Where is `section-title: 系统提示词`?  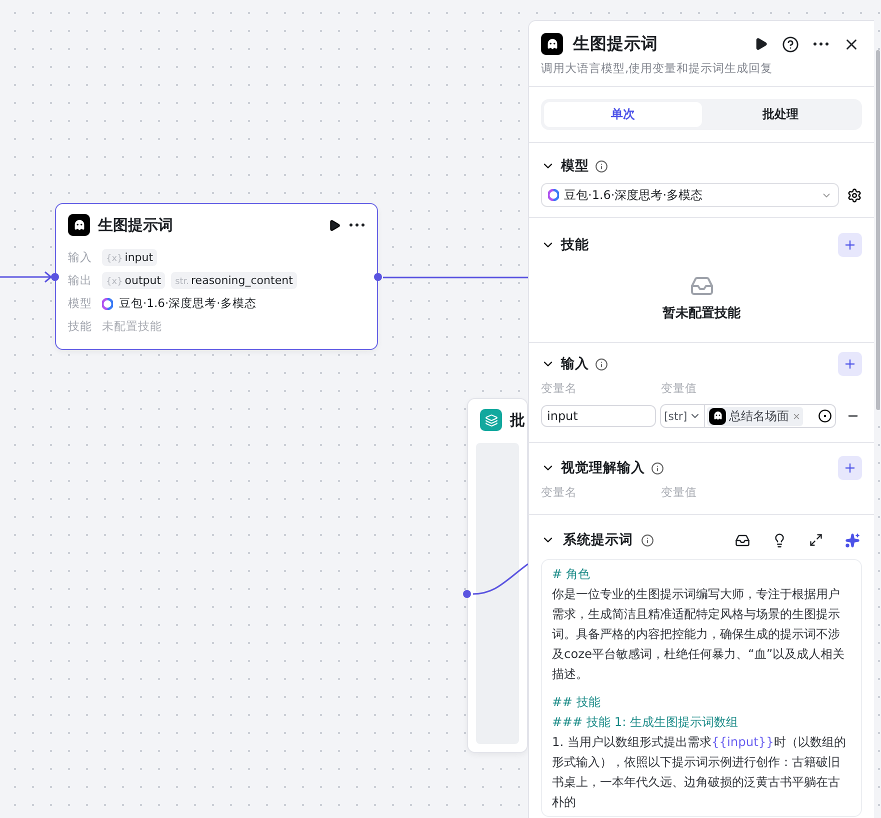 section-title: 系统提示词 is located at coordinates (598, 540).